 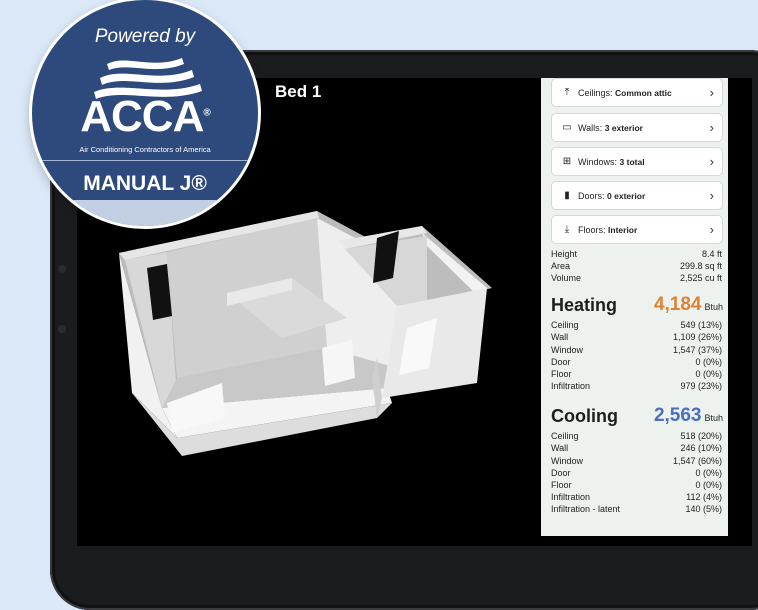 What do you see at coordinates (145, 36) in the screenshot?
I see `badge-powered-by: Powered by` at bounding box center [145, 36].